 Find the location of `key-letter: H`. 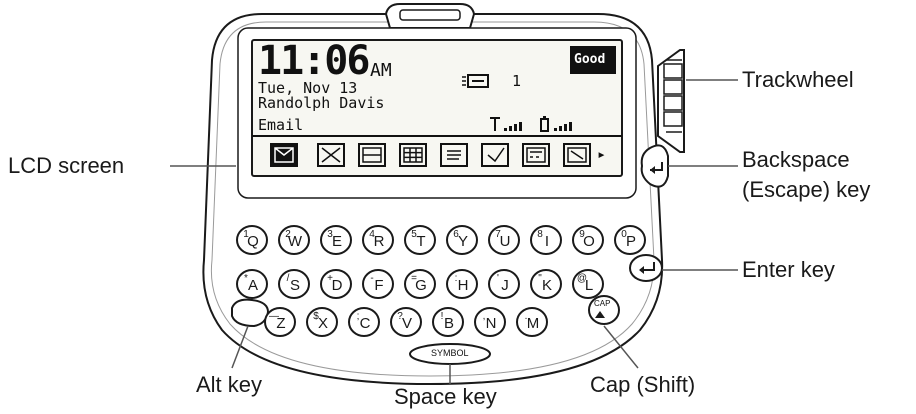

key-letter: H is located at coordinates (463, 285).